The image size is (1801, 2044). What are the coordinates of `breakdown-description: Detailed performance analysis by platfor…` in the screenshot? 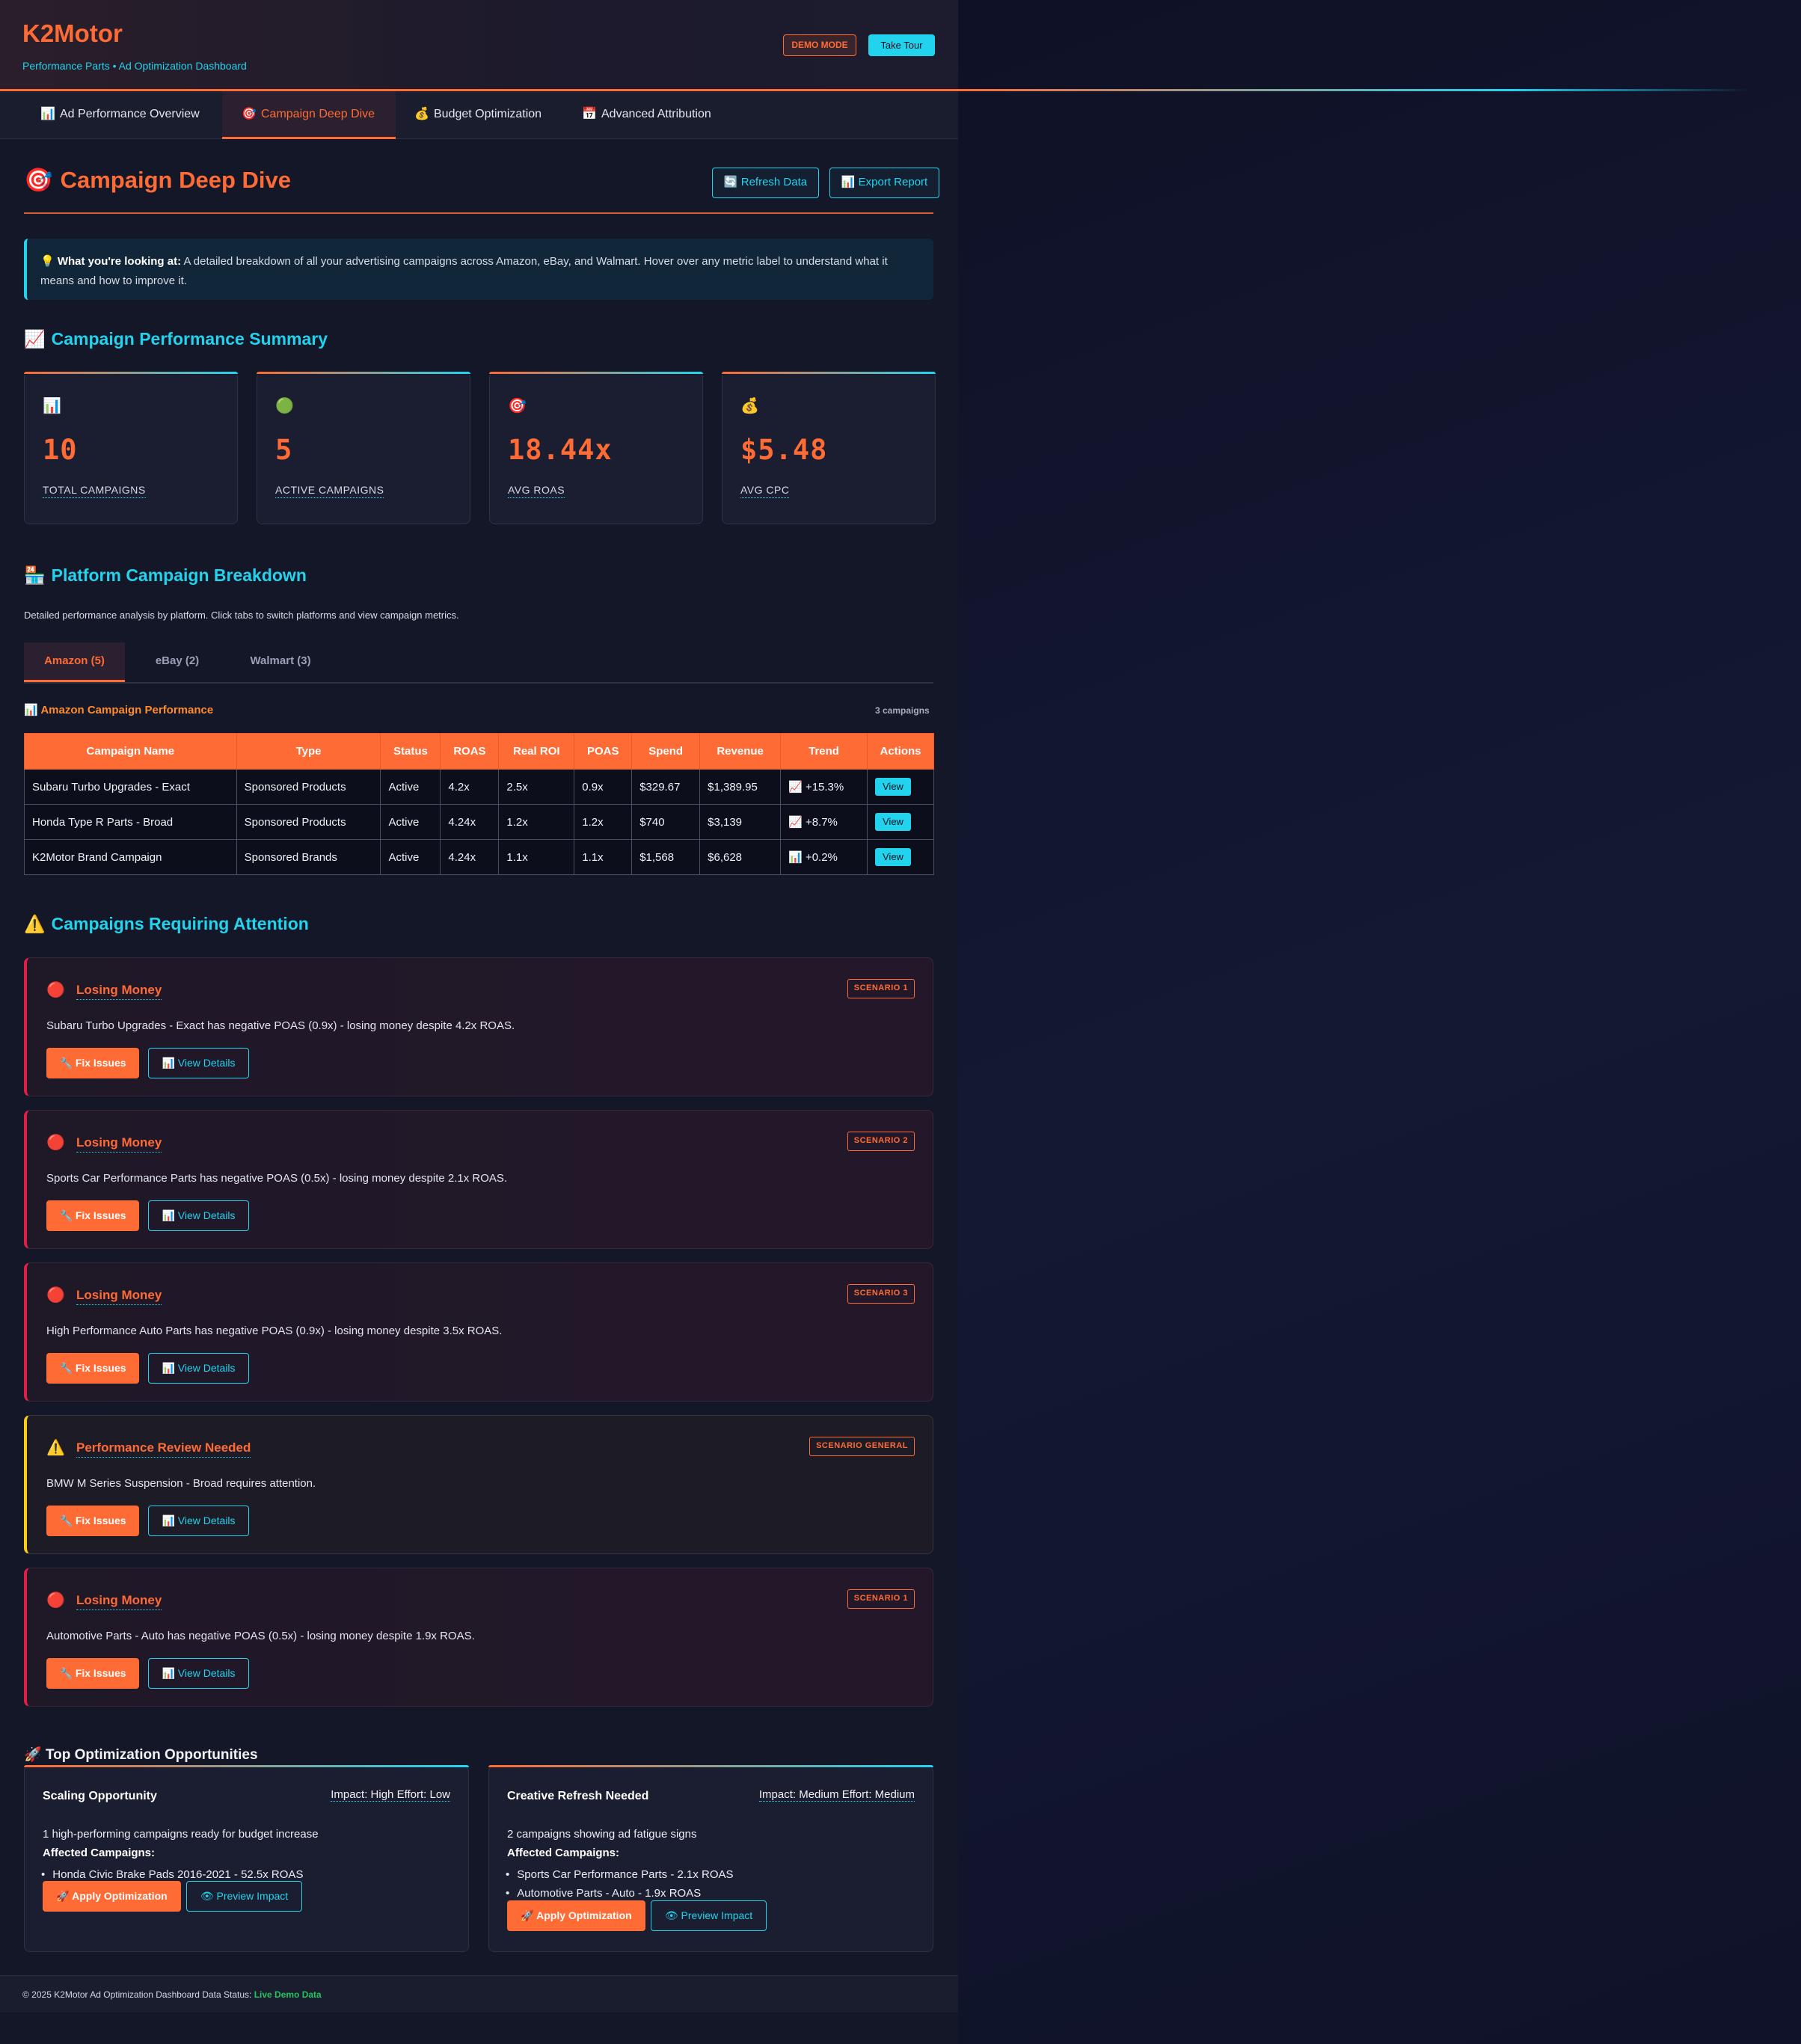 It's located at (241, 615).